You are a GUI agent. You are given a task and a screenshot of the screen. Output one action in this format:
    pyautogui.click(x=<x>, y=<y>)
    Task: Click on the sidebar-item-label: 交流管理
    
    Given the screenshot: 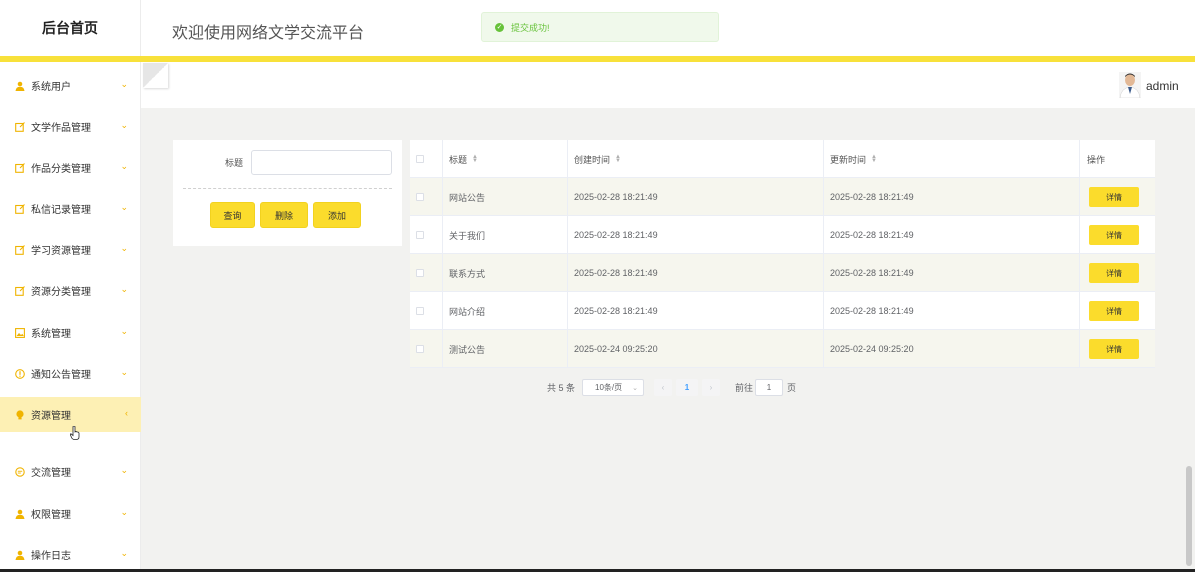 What is the action you would take?
    pyautogui.click(x=51, y=473)
    